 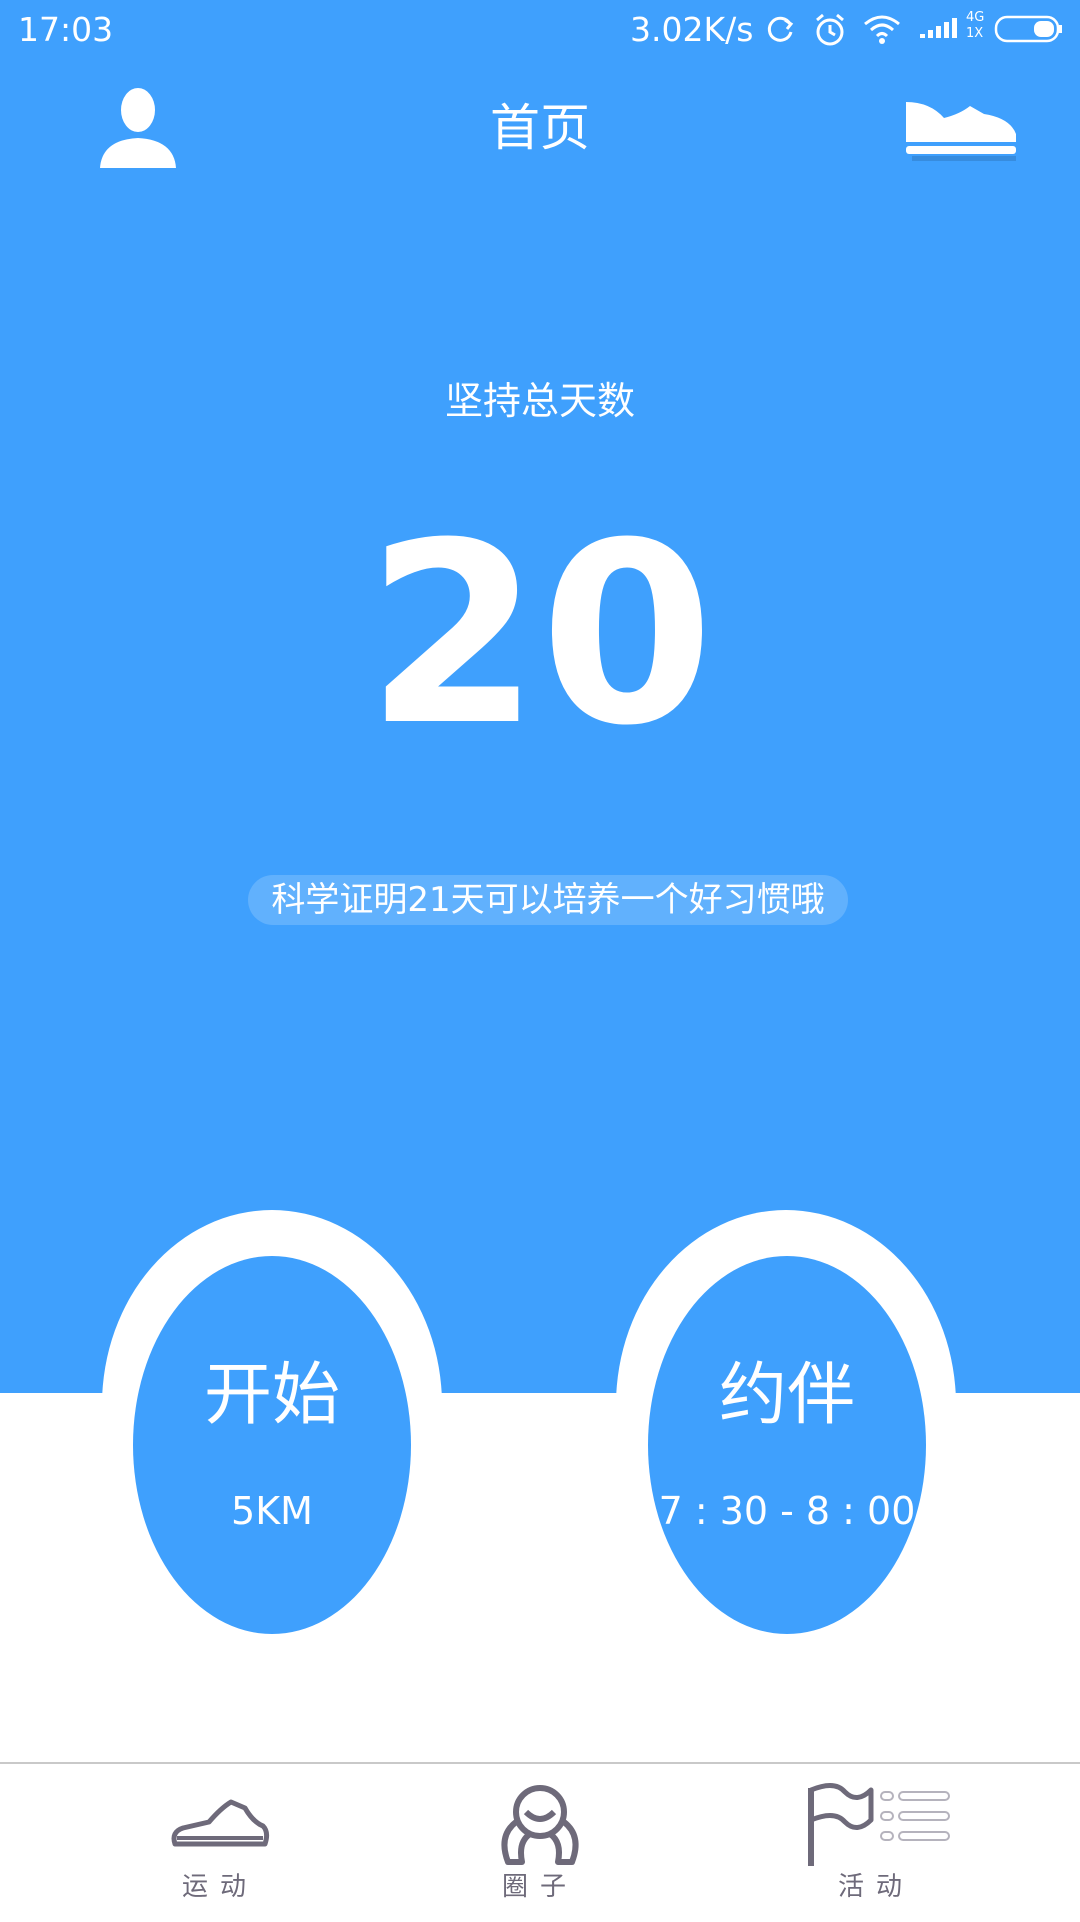 I want to click on total-days-label: 坚持总天数, so click(x=539, y=401).